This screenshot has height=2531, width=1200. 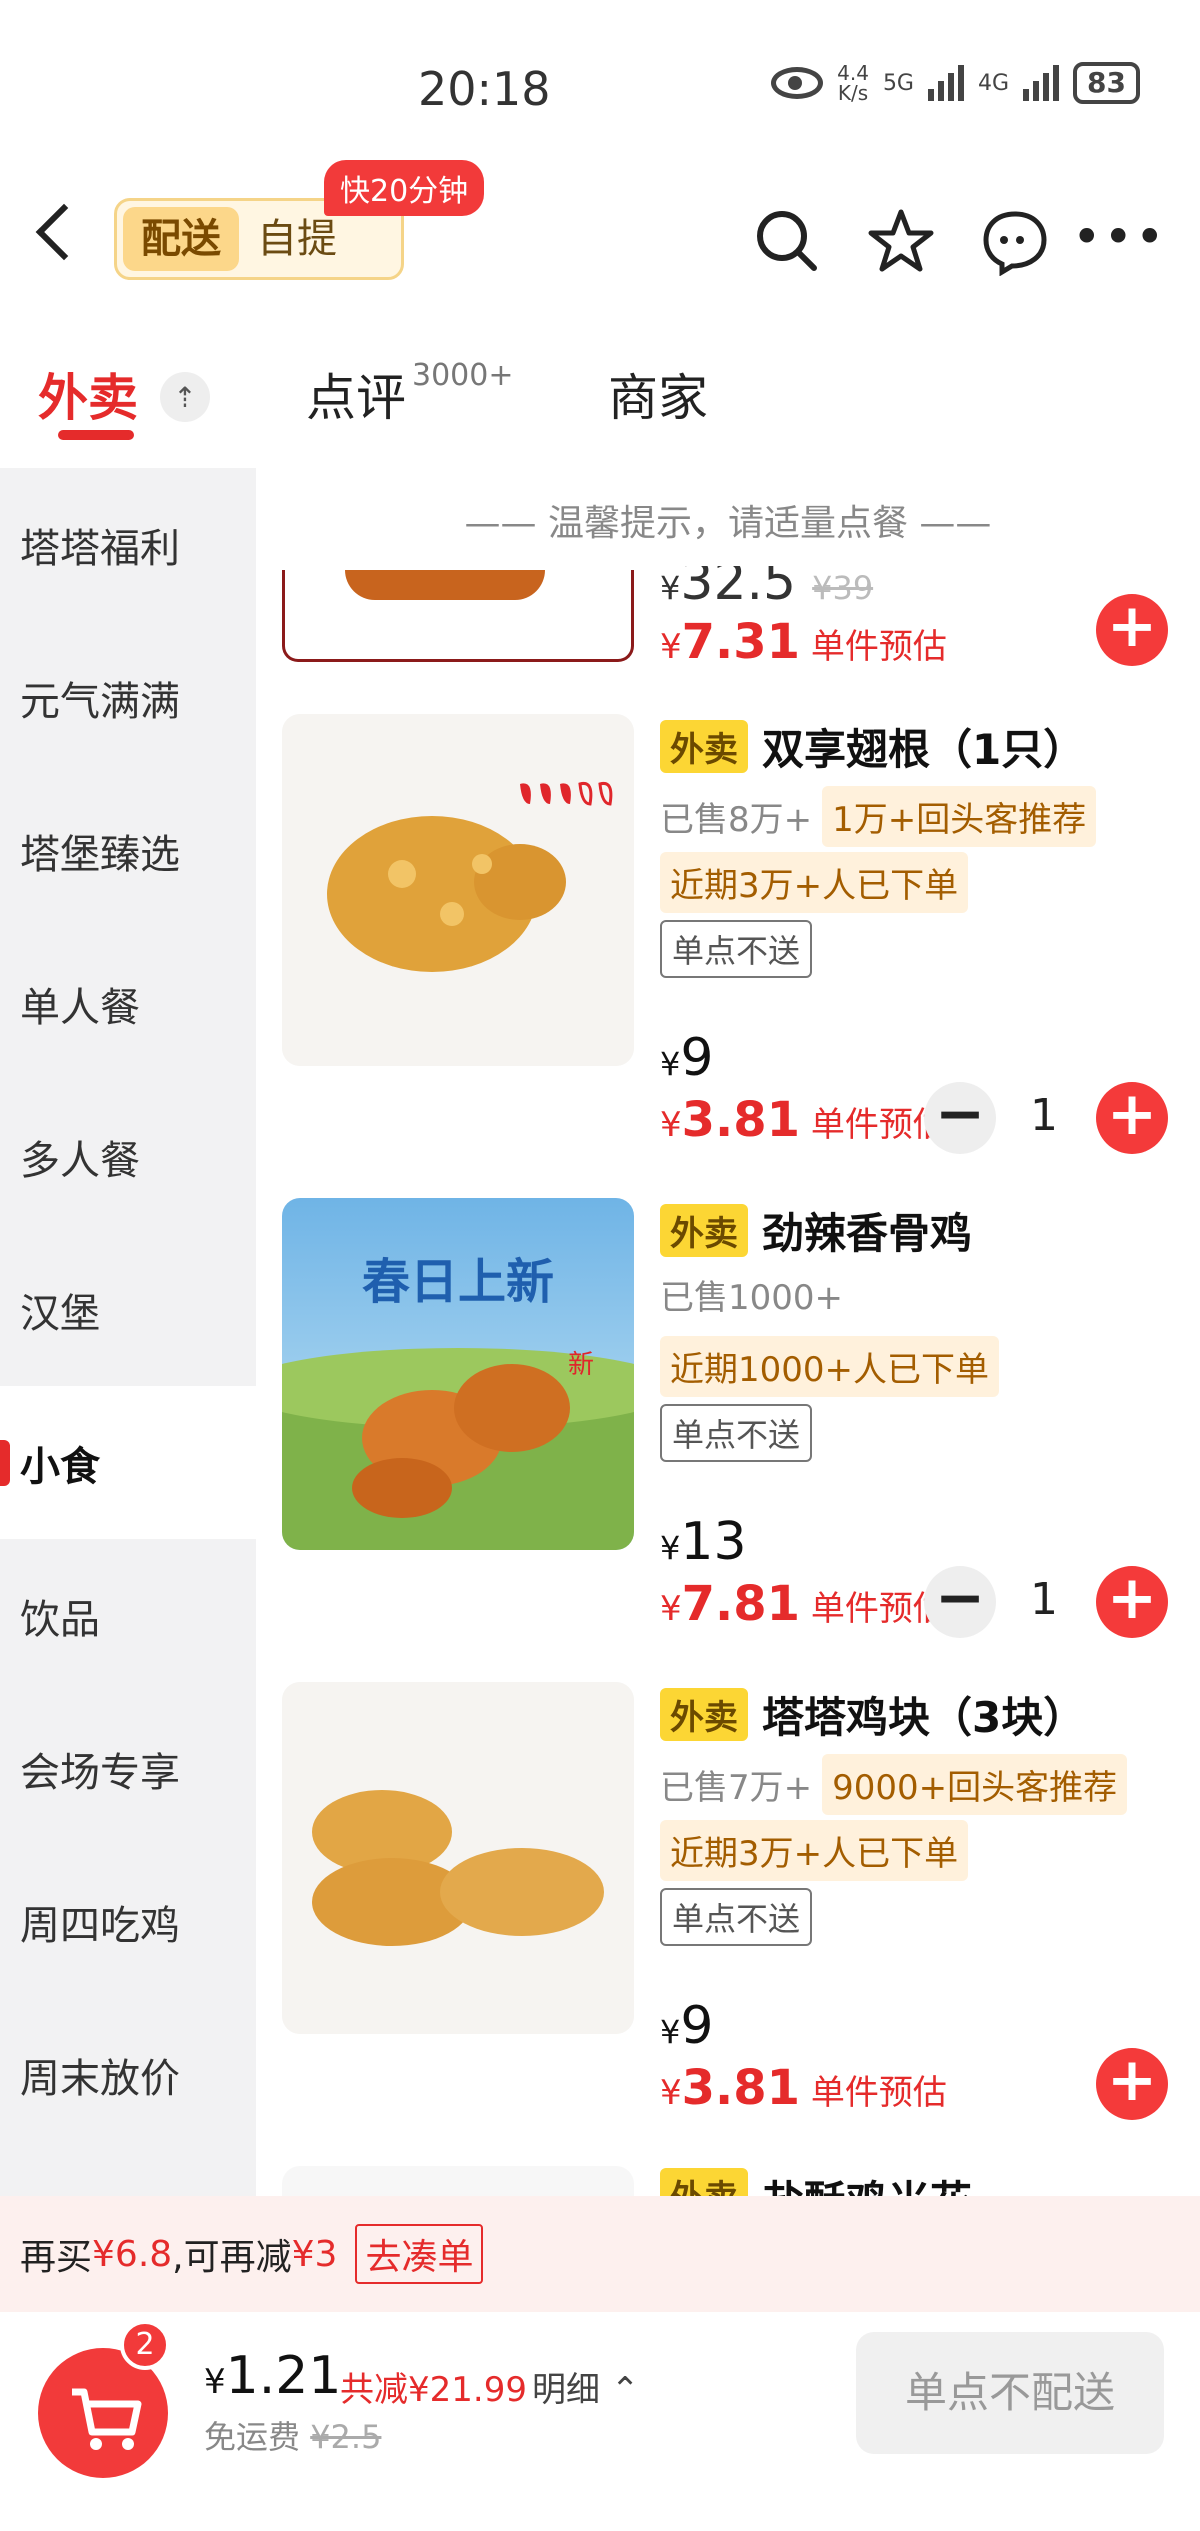 I want to click on checkout-button: 单点不配送, so click(x=1010, y=2393).